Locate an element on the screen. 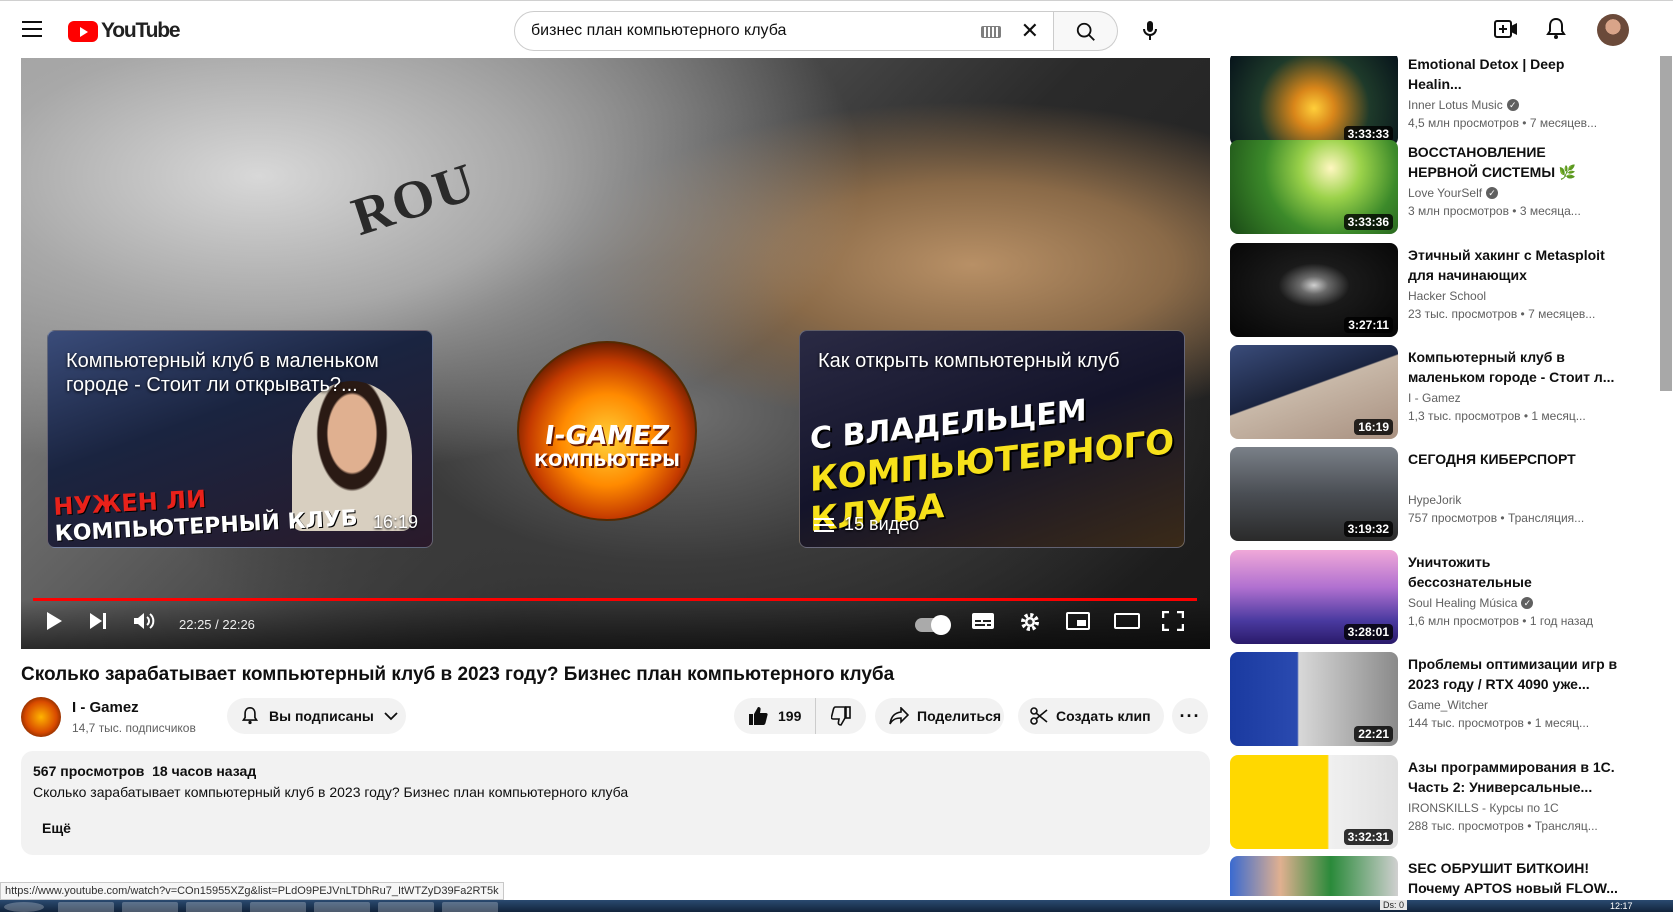 The width and height of the screenshot is (1673, 912). top-bar: YouTube ✕ is located at coordinates (836, 28).